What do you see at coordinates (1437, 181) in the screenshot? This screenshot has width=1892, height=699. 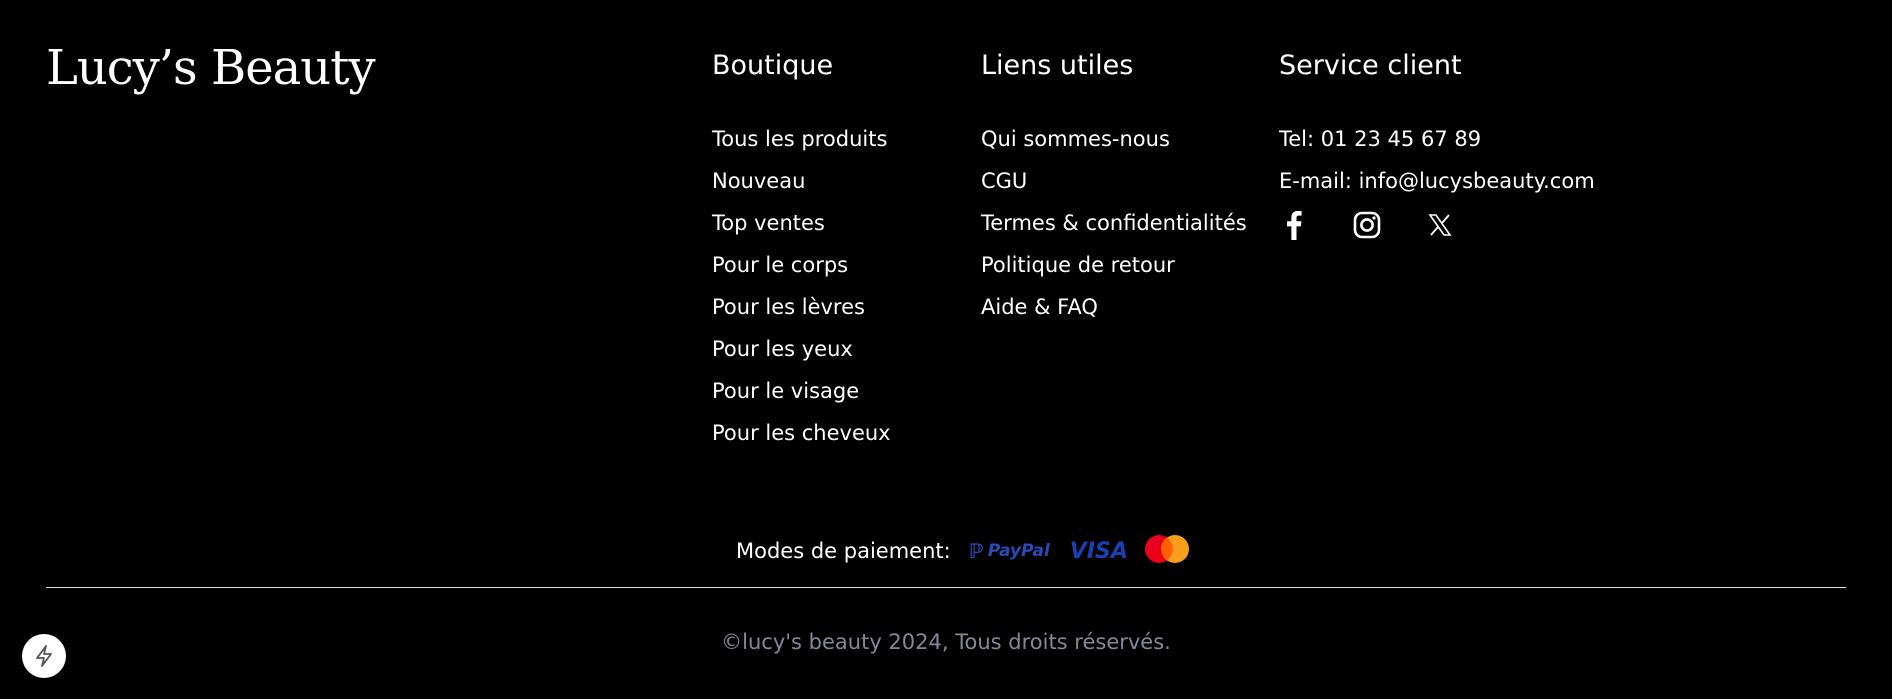 I see `email-address: E-mail: info@lucysbeauty.com` at bounding box center [1437, 181].